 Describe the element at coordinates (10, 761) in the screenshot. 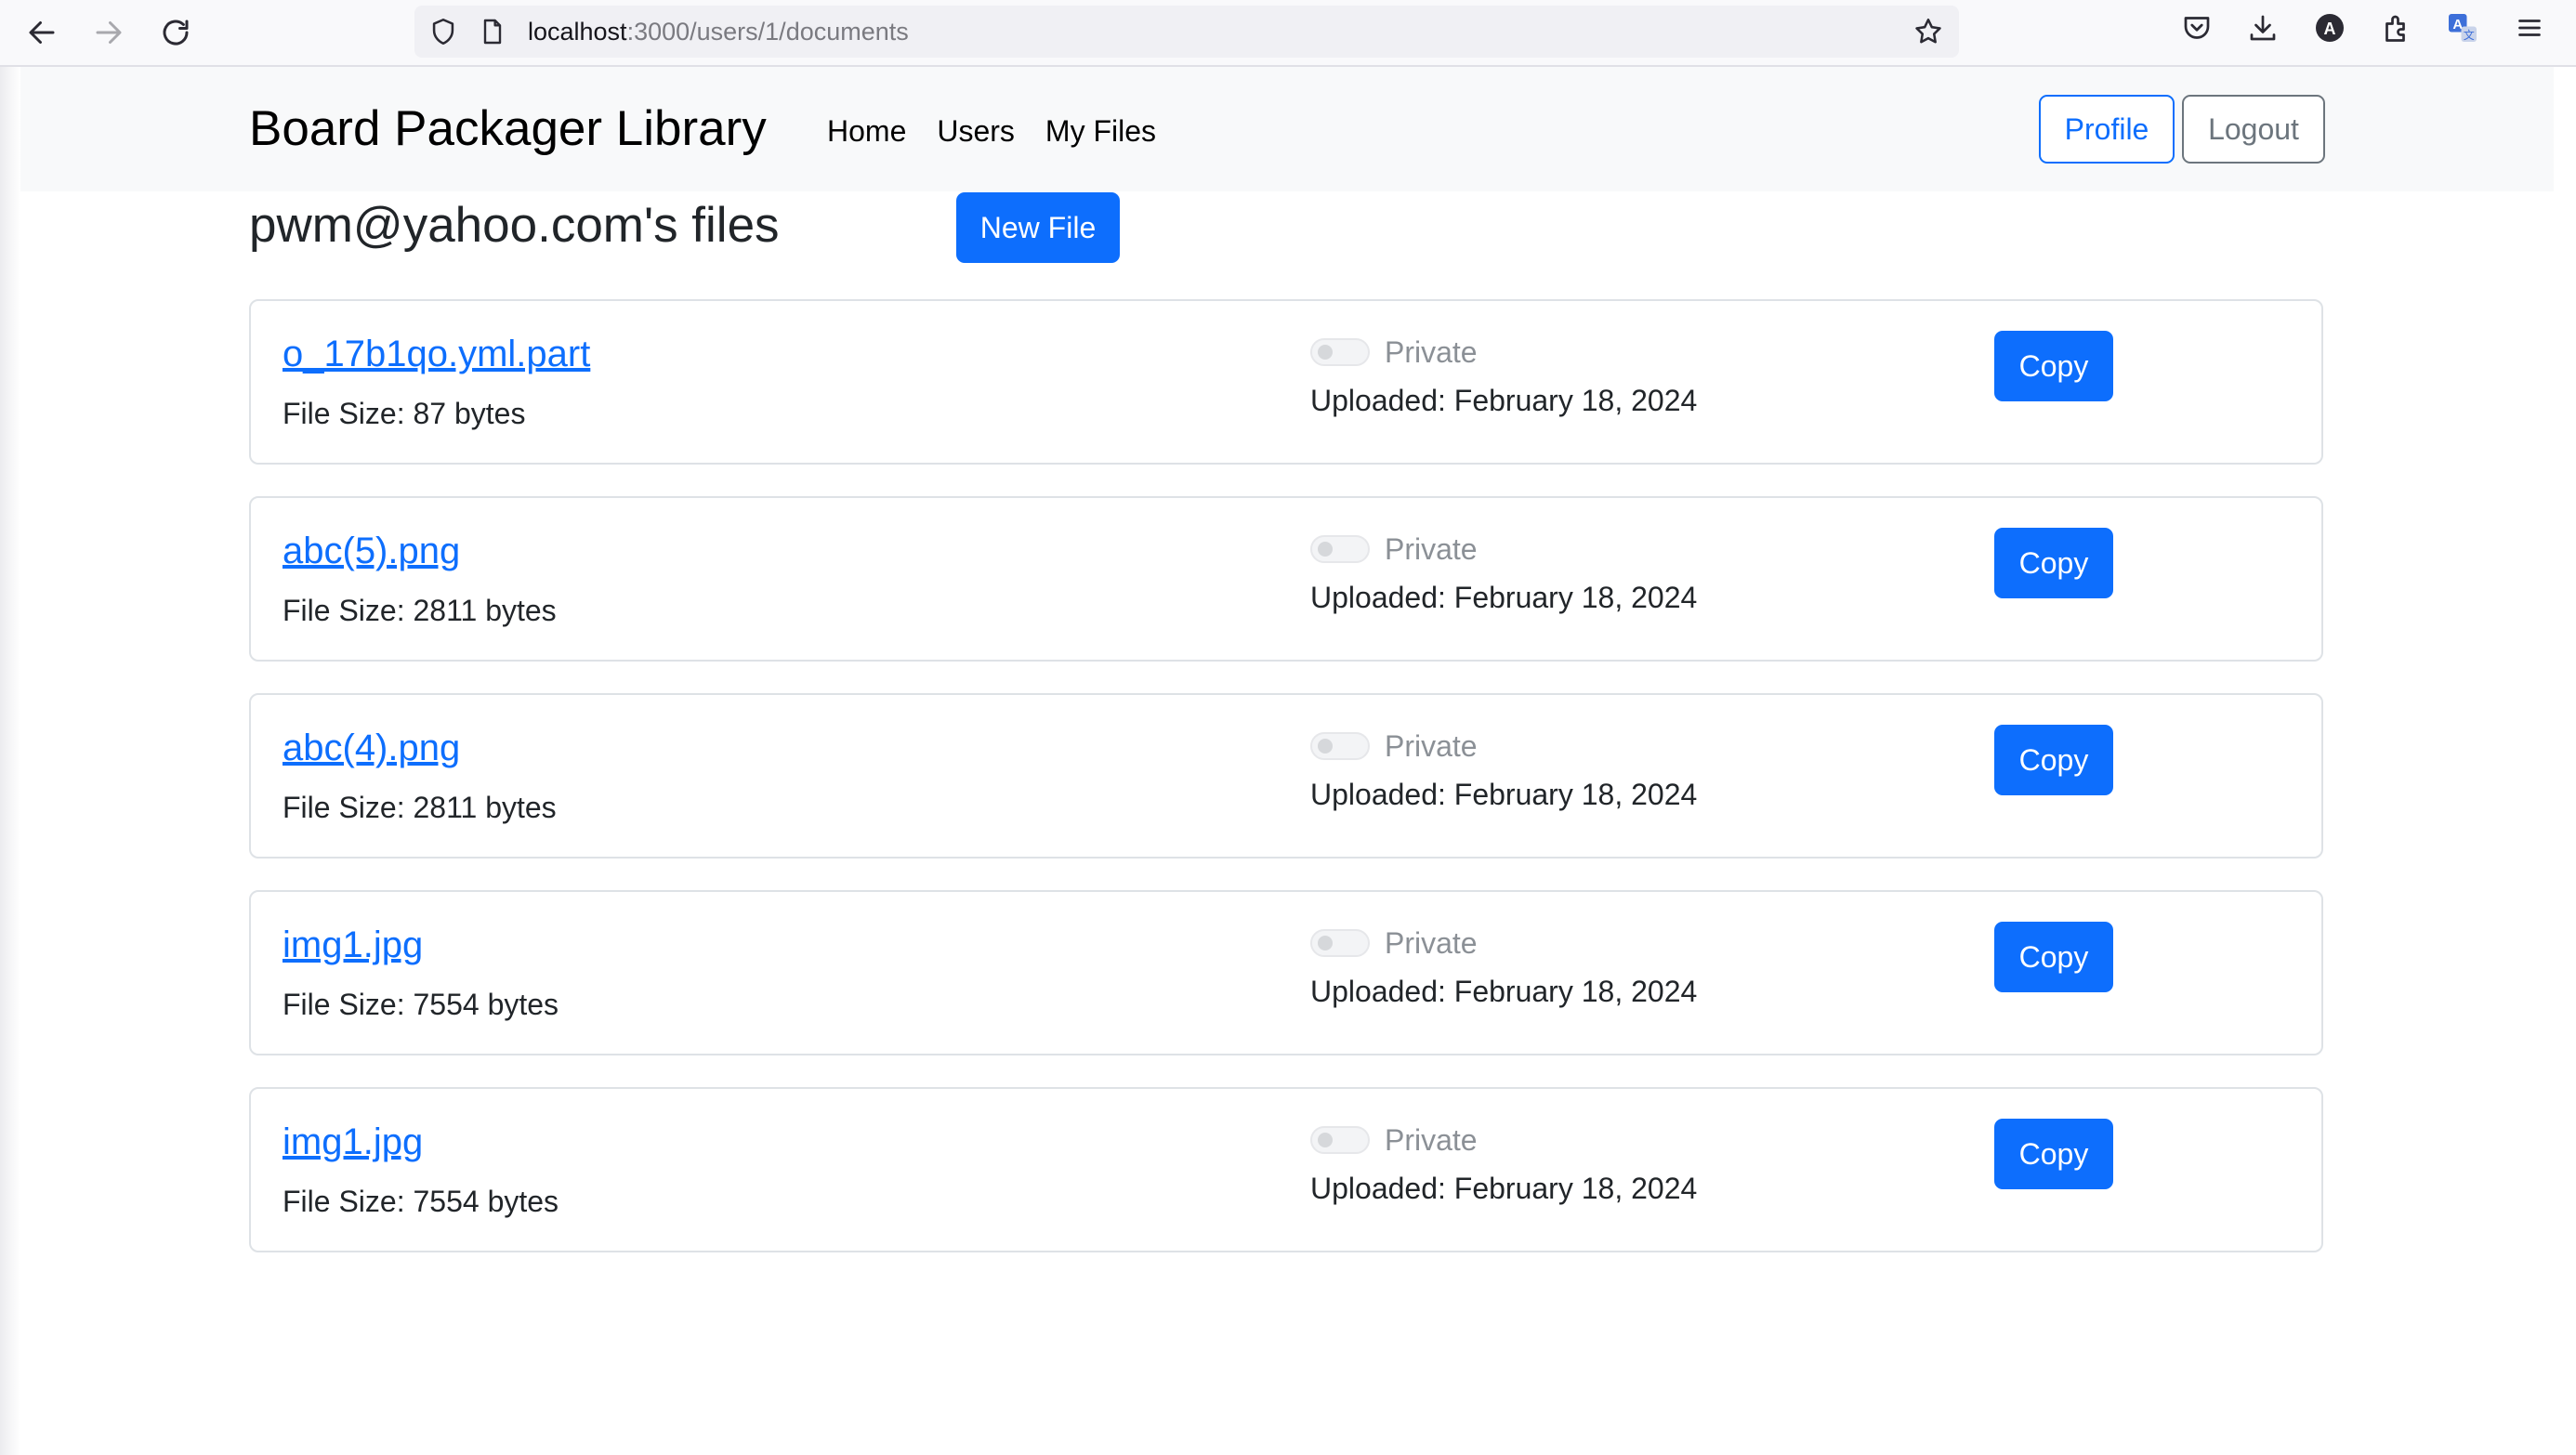

I see `page-edge-shadow` at that location.